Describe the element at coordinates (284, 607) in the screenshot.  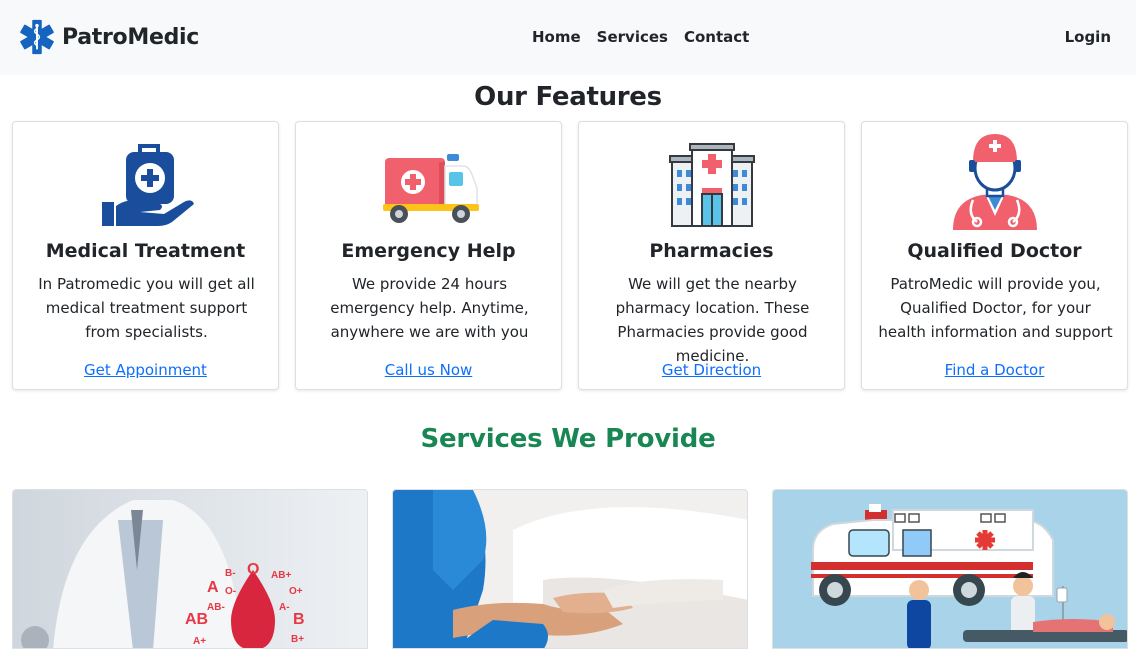
I see `blood-label: A-` at that location.